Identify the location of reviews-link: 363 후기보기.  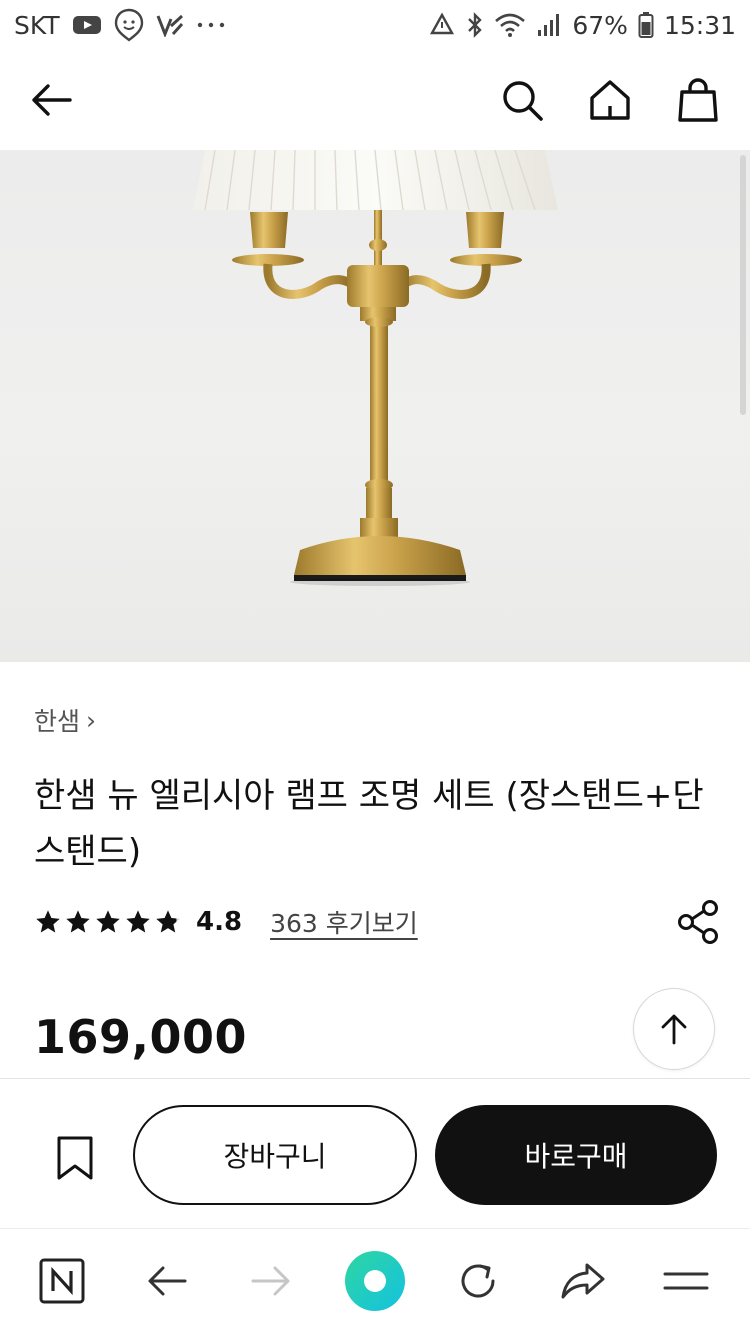
(344, 922).